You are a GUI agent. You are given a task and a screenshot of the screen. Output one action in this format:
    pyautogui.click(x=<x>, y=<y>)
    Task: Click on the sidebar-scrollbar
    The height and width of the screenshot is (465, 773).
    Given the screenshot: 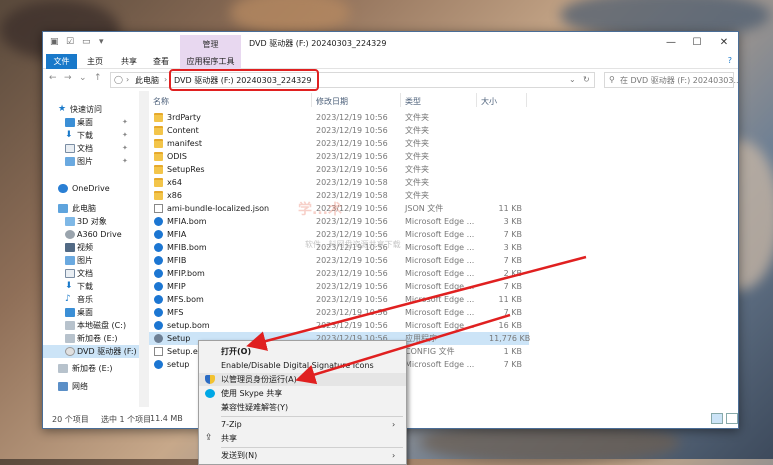 What is the action you would take?
    pyautogui.click(x=144, y=249)
    